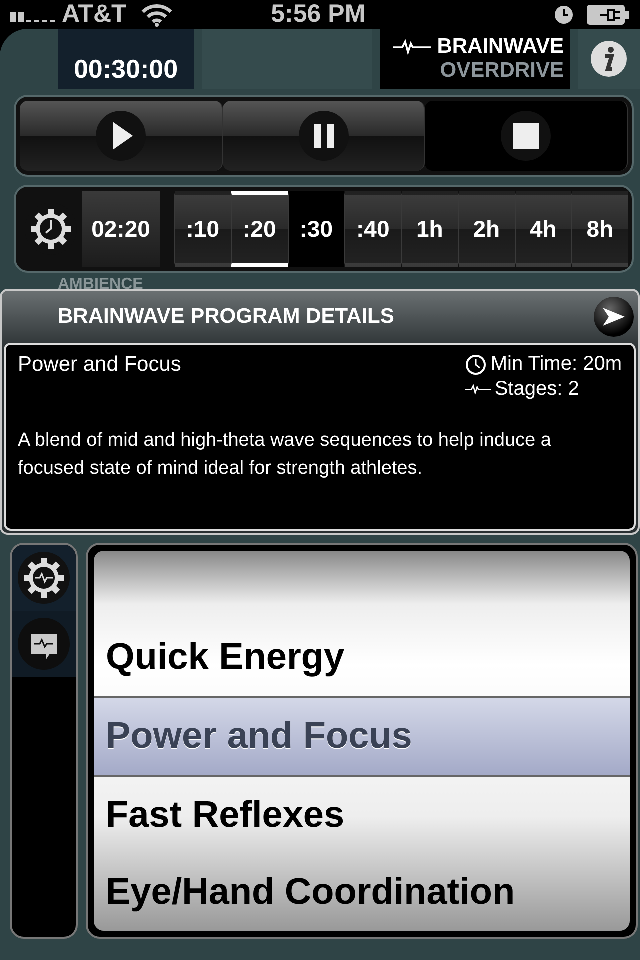 This screenshot has width=640, height=960. Describe the element at coordinates (486, 229) in the screenshot. I see `duration-preset: 2h` at that location.